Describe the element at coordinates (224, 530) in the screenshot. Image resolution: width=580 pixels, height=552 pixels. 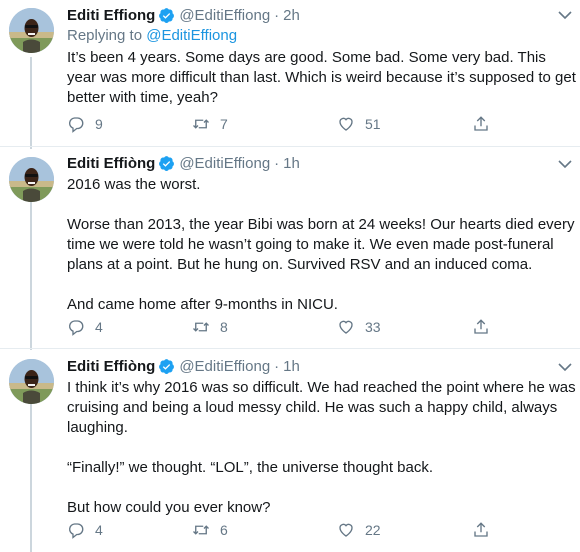
I see `retweet-count: 6` at that location.